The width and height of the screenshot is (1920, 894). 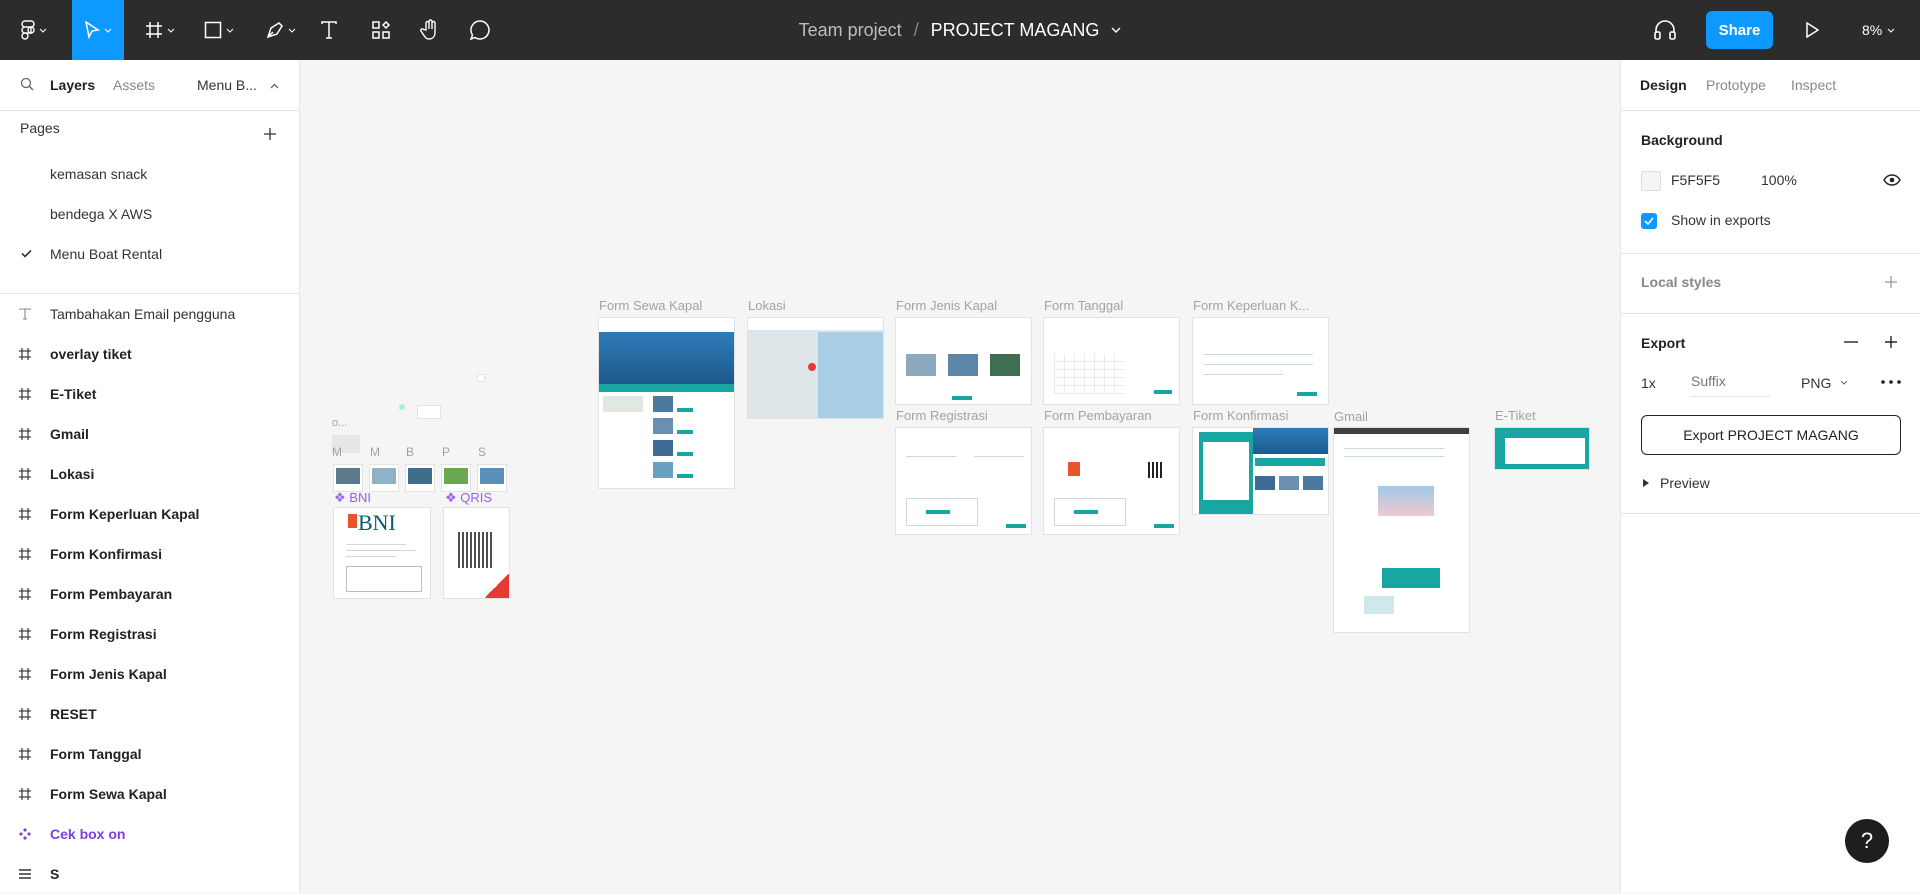 I want to click on triangle-right-icon, so click(x=1646, y=483).